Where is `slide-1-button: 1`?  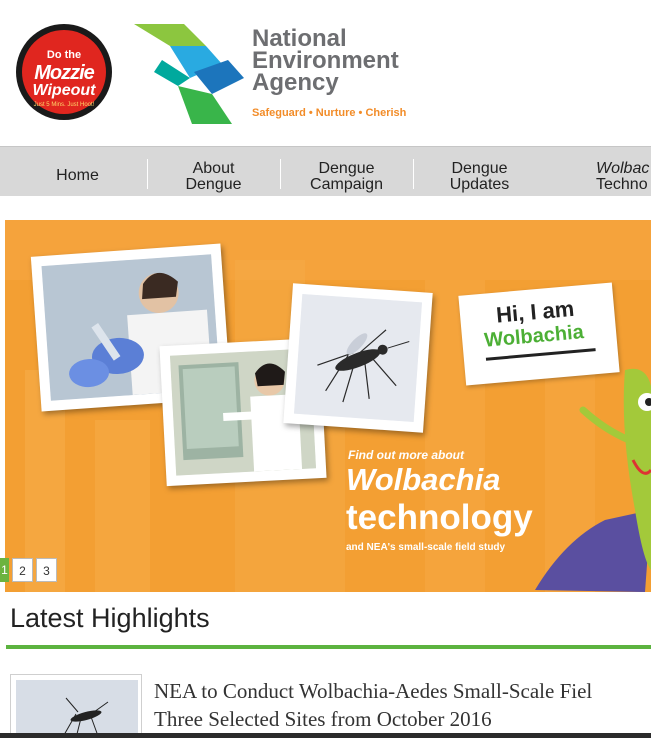
slide-1-button: 1 is located at coordinates (4, 570).